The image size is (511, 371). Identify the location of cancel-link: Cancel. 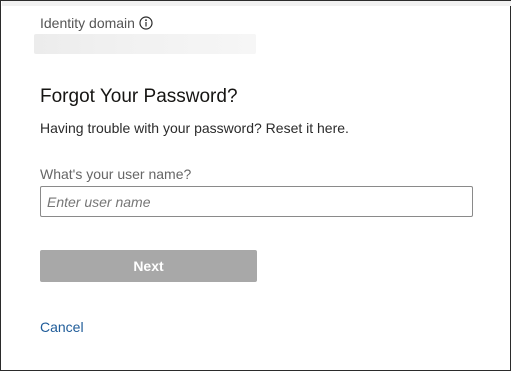
(62, 327).